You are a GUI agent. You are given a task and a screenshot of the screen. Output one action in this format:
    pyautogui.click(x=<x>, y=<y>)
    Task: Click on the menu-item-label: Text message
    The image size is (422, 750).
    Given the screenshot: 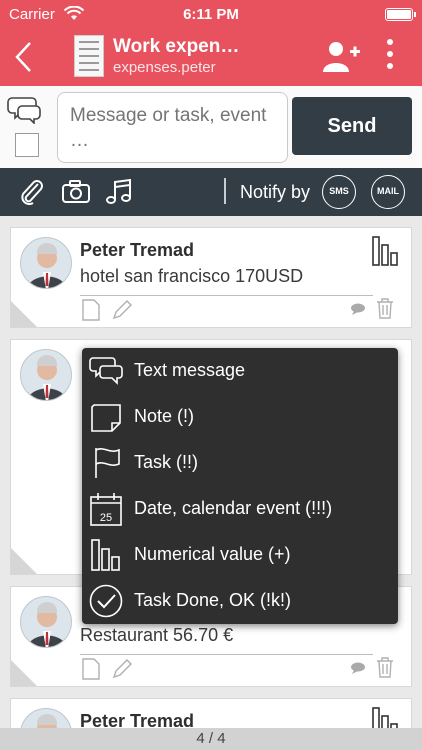 What is the action you would take?
    pyautogui.click(x=190, y=370)
    